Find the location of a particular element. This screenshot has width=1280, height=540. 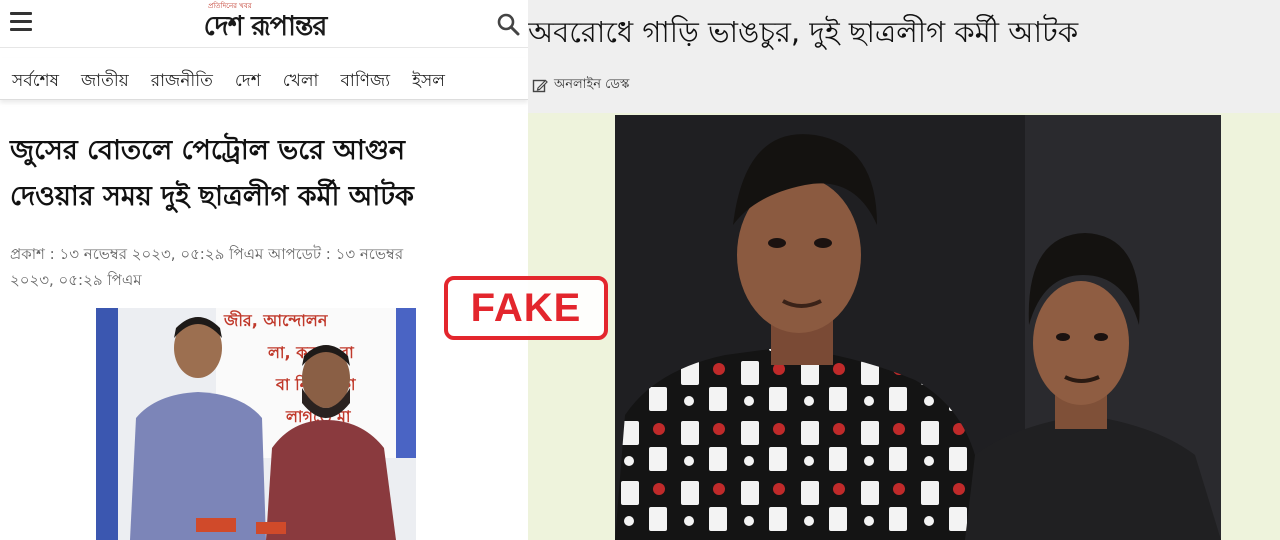

byline: অনলাইন ডেস্ক is located at coordinates (580, 85).